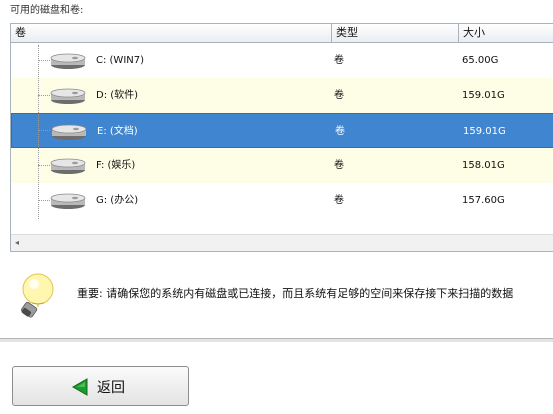 This screenshot has width=553, height=414. What do you see at coordinates (483, 165) in the screenshot?
I see `volume-size: 158.01G` at bounding box center [483, 165].